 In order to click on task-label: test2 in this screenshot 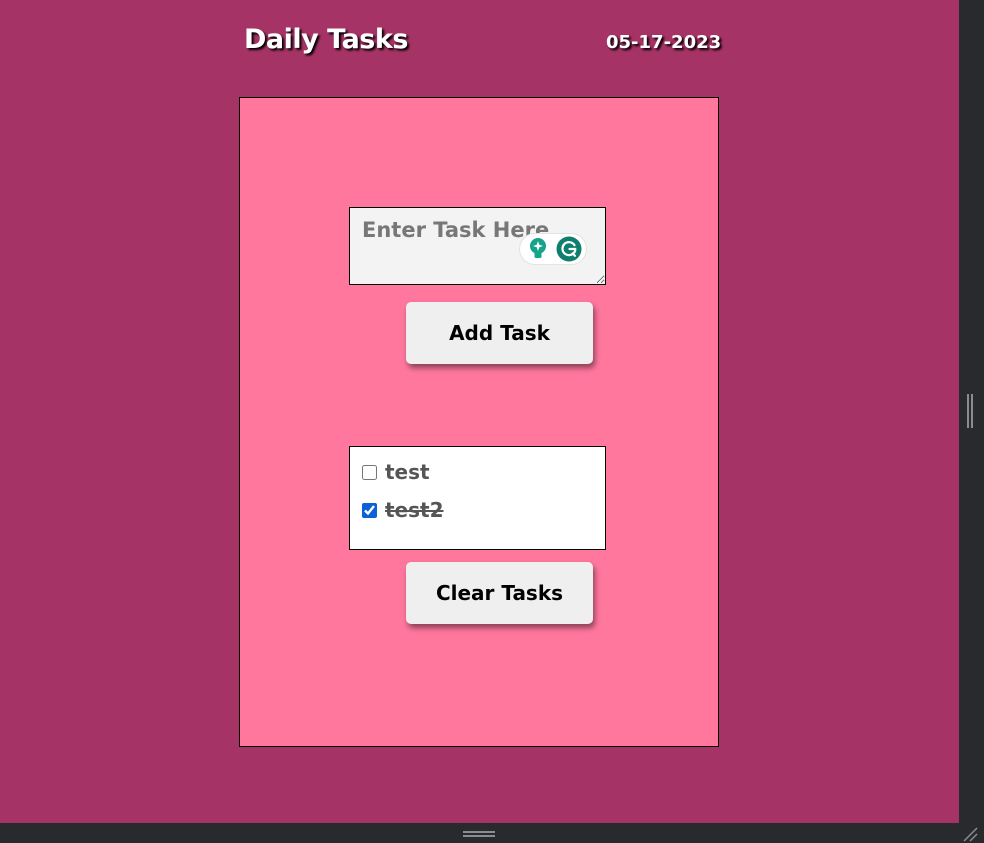, I will do `click(414, 510)`.